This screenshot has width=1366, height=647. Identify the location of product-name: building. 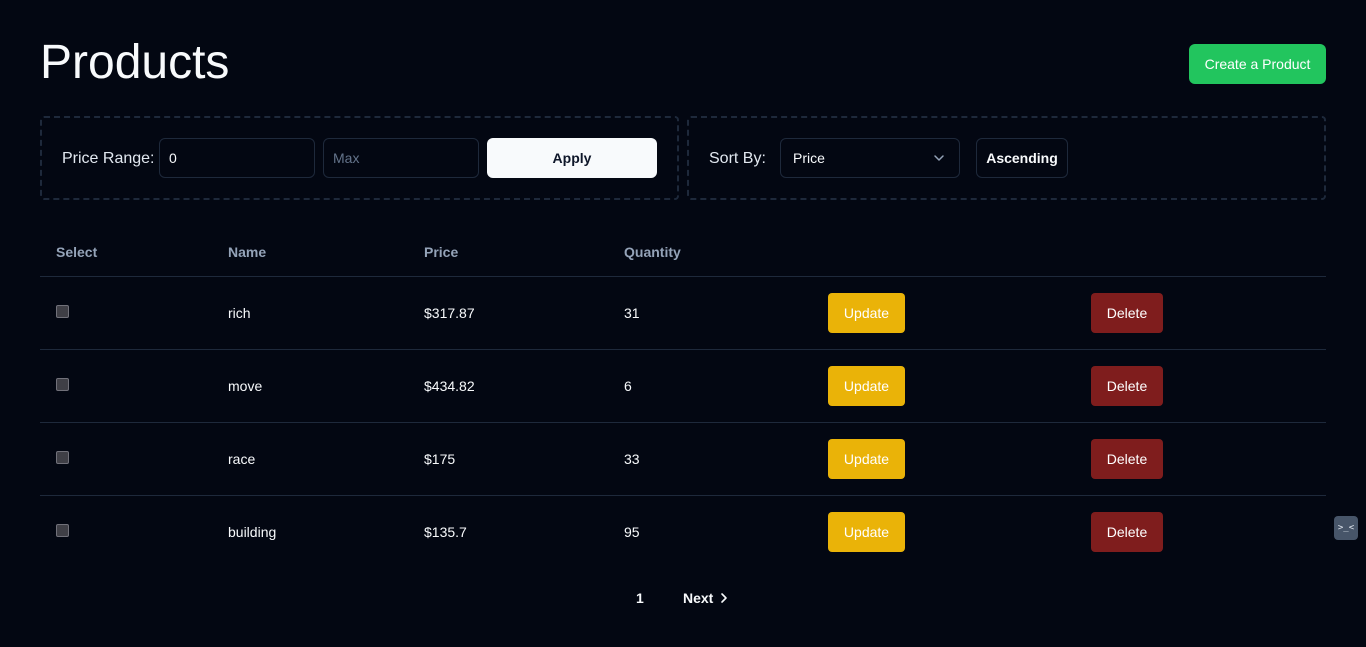
(252, 532).